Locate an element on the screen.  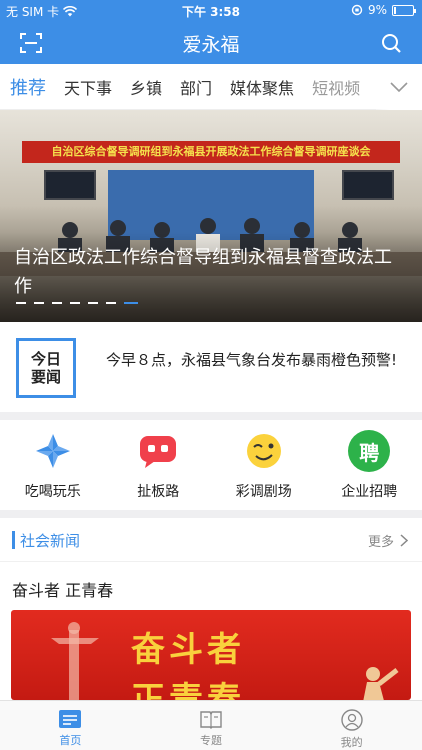
home-news-icon is located at coordinates (70, 719).